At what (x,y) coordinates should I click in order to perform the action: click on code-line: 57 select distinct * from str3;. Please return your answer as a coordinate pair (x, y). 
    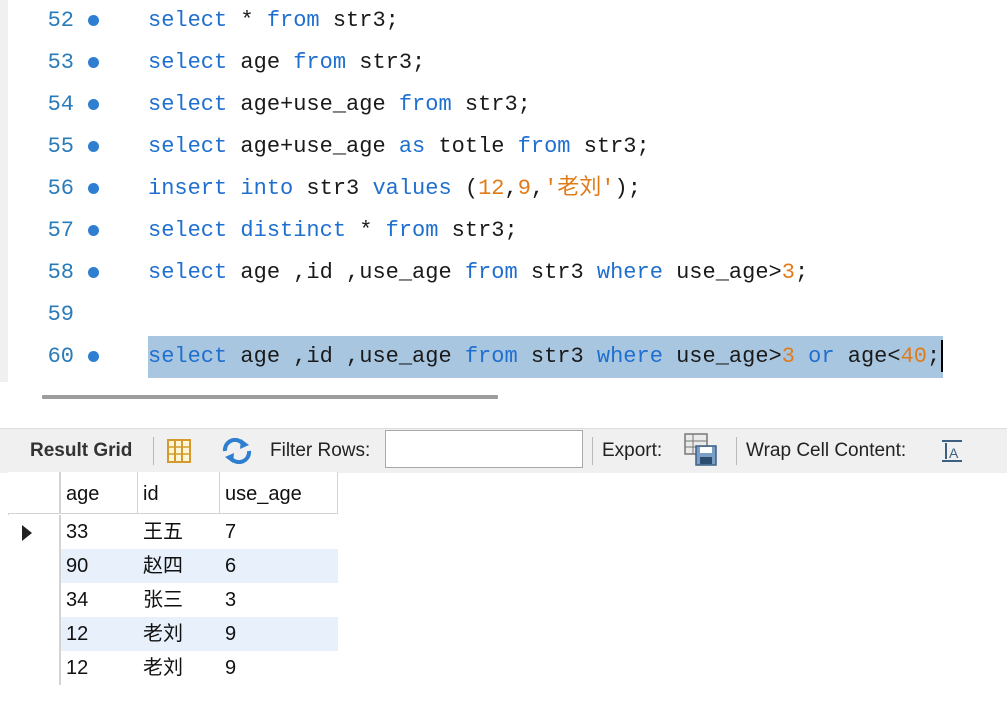
    Looking at the image, I should click on (503, 231).